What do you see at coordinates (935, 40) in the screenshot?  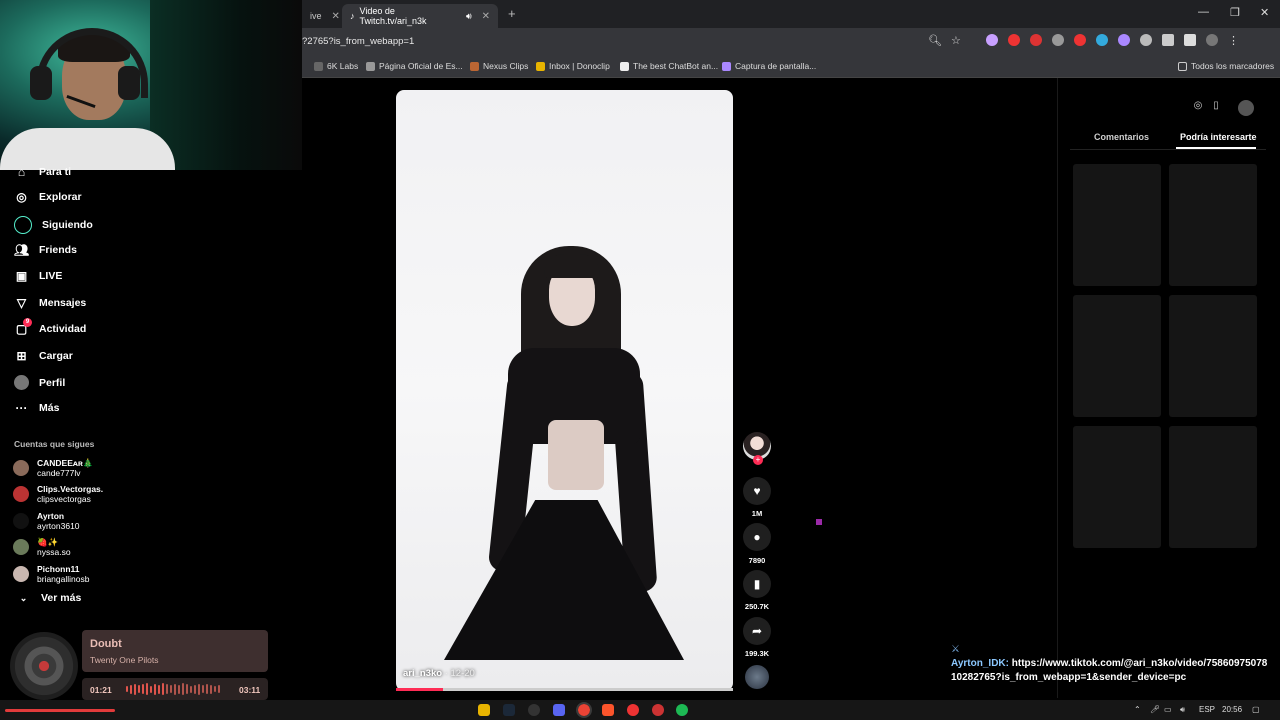 I see `zoom-icon: 🔍︎` at bounding box center [935, 40].